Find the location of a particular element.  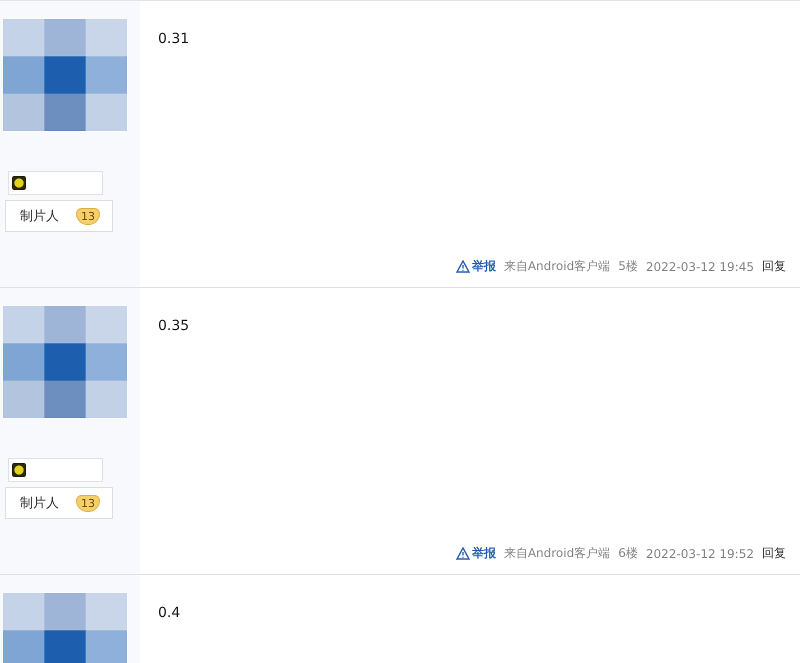

floor-number: 5楼 is located at coordinates (628, 266).